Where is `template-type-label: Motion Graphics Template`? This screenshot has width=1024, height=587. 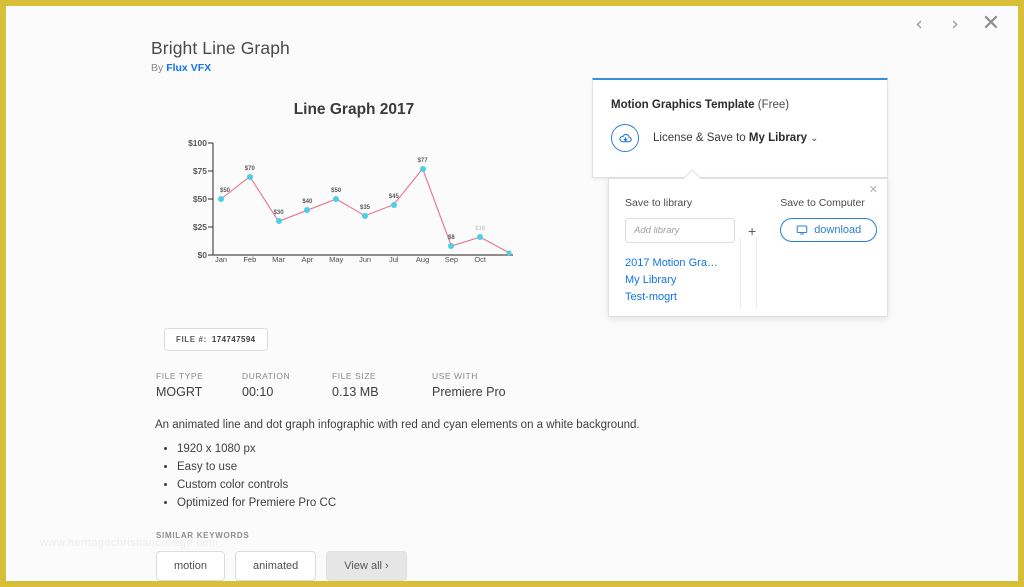 template-type-label: Motion Graphics Template is located at coordinates (683, 105).